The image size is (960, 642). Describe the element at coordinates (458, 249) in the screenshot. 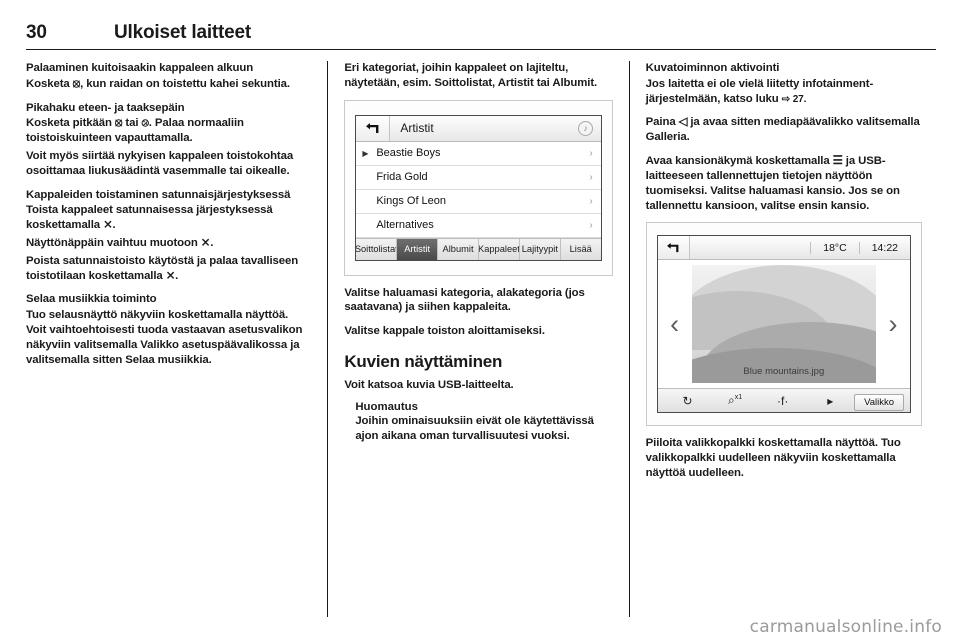

I see `tab-albumit: Albumit` at that location.